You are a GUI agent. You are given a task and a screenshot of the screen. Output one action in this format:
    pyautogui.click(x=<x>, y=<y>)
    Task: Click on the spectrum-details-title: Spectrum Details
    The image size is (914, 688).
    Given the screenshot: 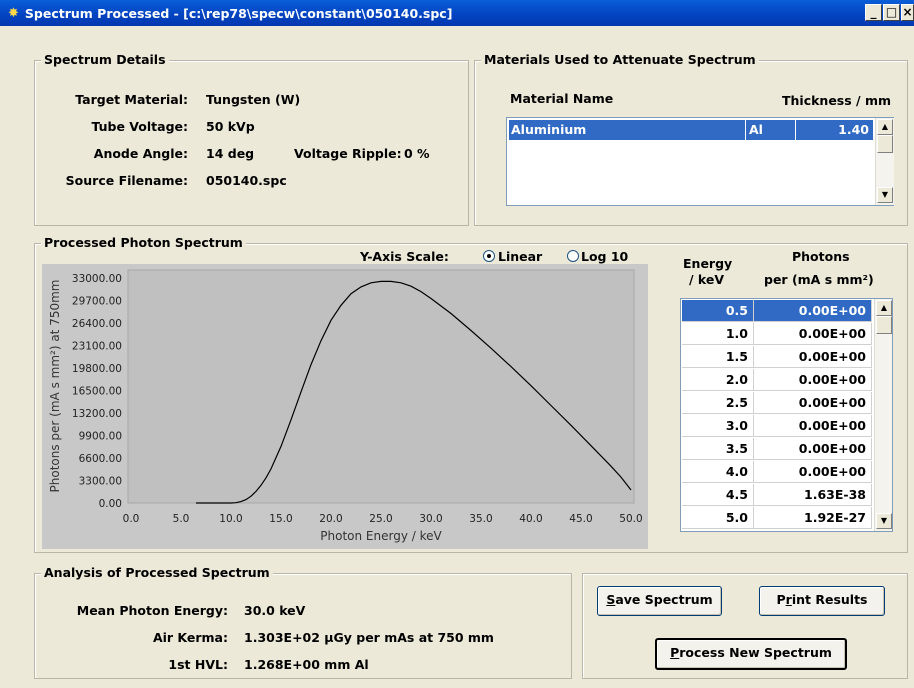 What is the action you would take?
    pyautogui.click(x=105, y=59)
    